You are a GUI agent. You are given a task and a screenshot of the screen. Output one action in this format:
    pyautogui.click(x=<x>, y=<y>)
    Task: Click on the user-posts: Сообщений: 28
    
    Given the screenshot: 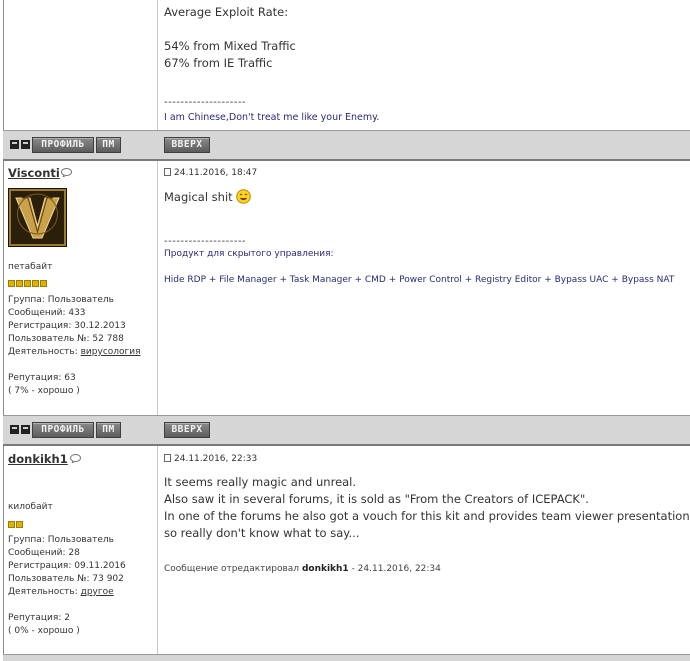 What is the action you would take?
    pyautogui.click(x=44, y=553)
    